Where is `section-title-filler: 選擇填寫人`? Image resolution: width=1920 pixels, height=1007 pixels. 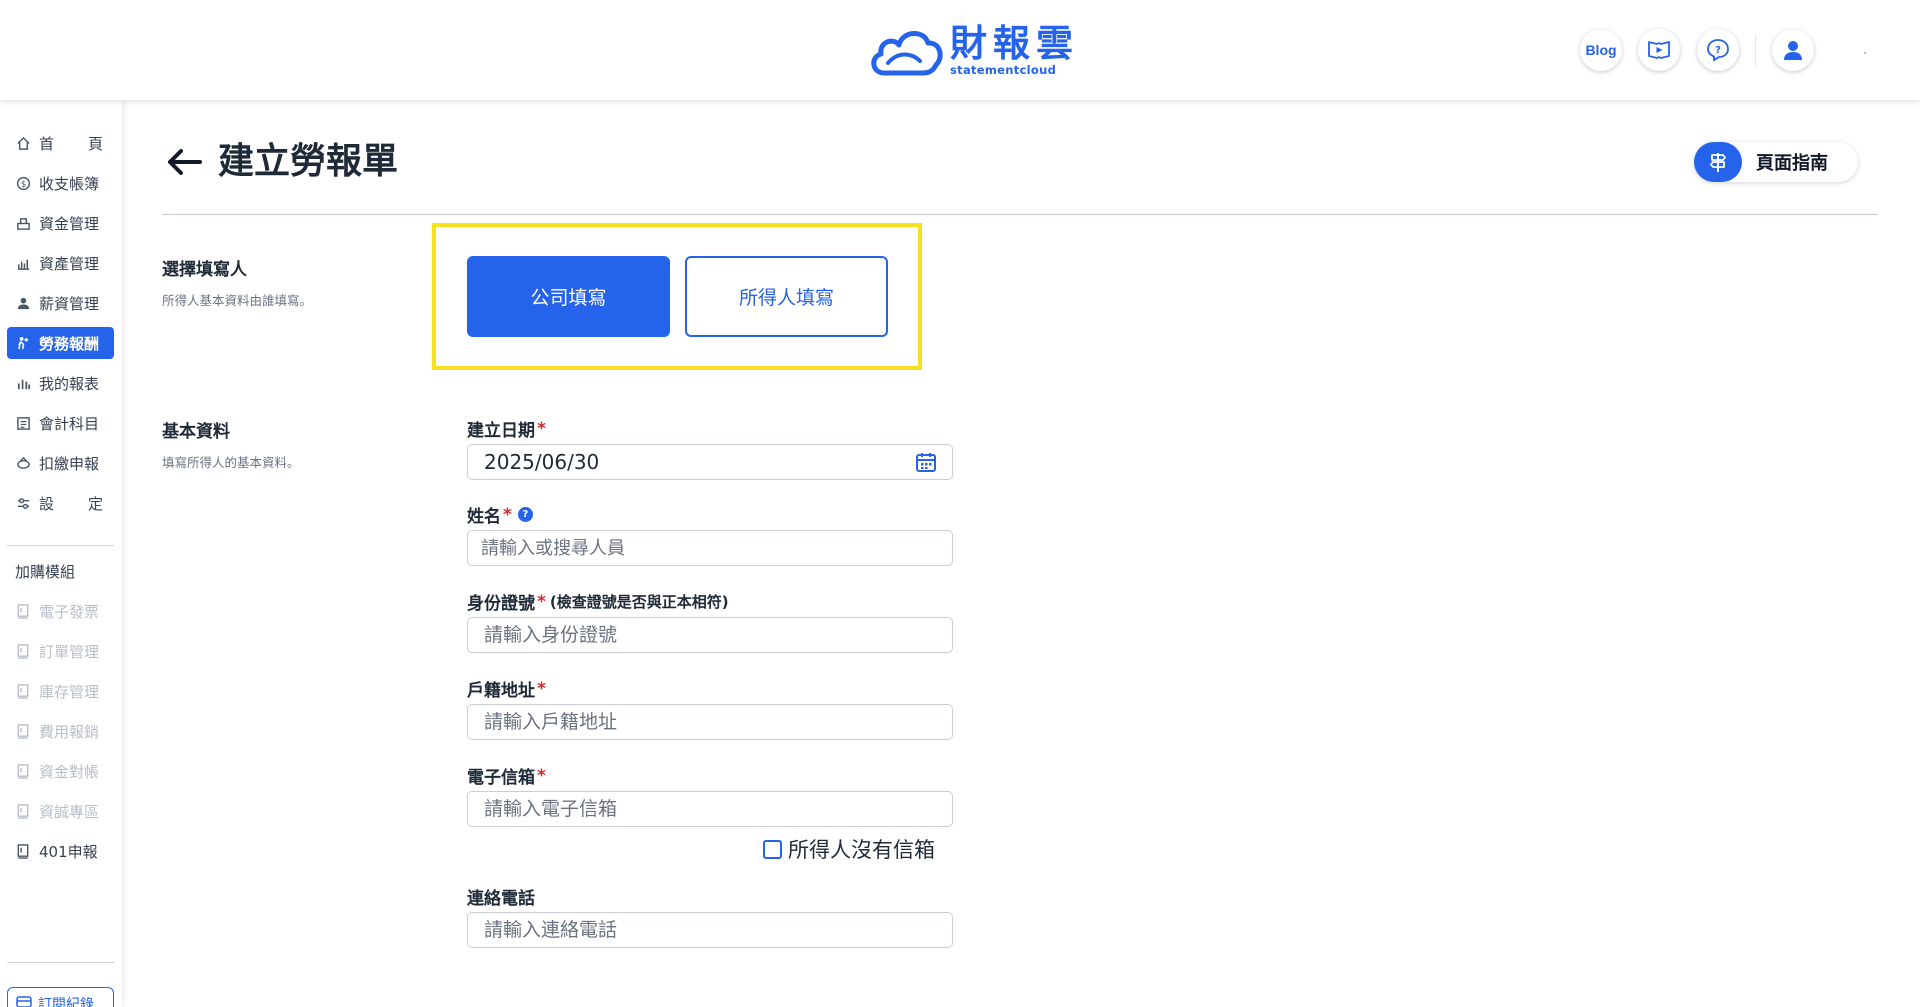
section-title-filler: 選擇填寫人 is located at coordinates (204, 270).